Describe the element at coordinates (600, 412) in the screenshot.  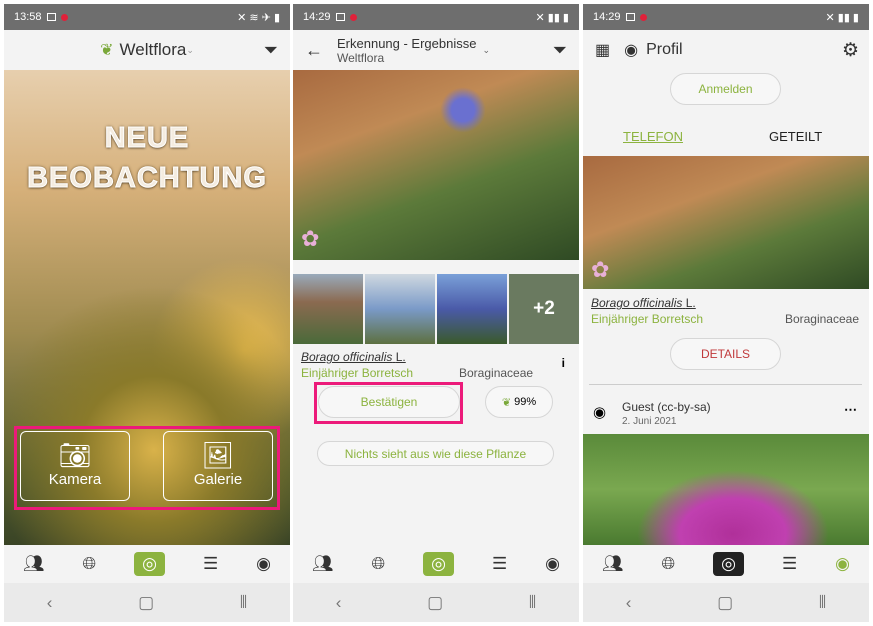
I see `user-avatar-icon: ◉` at that location.